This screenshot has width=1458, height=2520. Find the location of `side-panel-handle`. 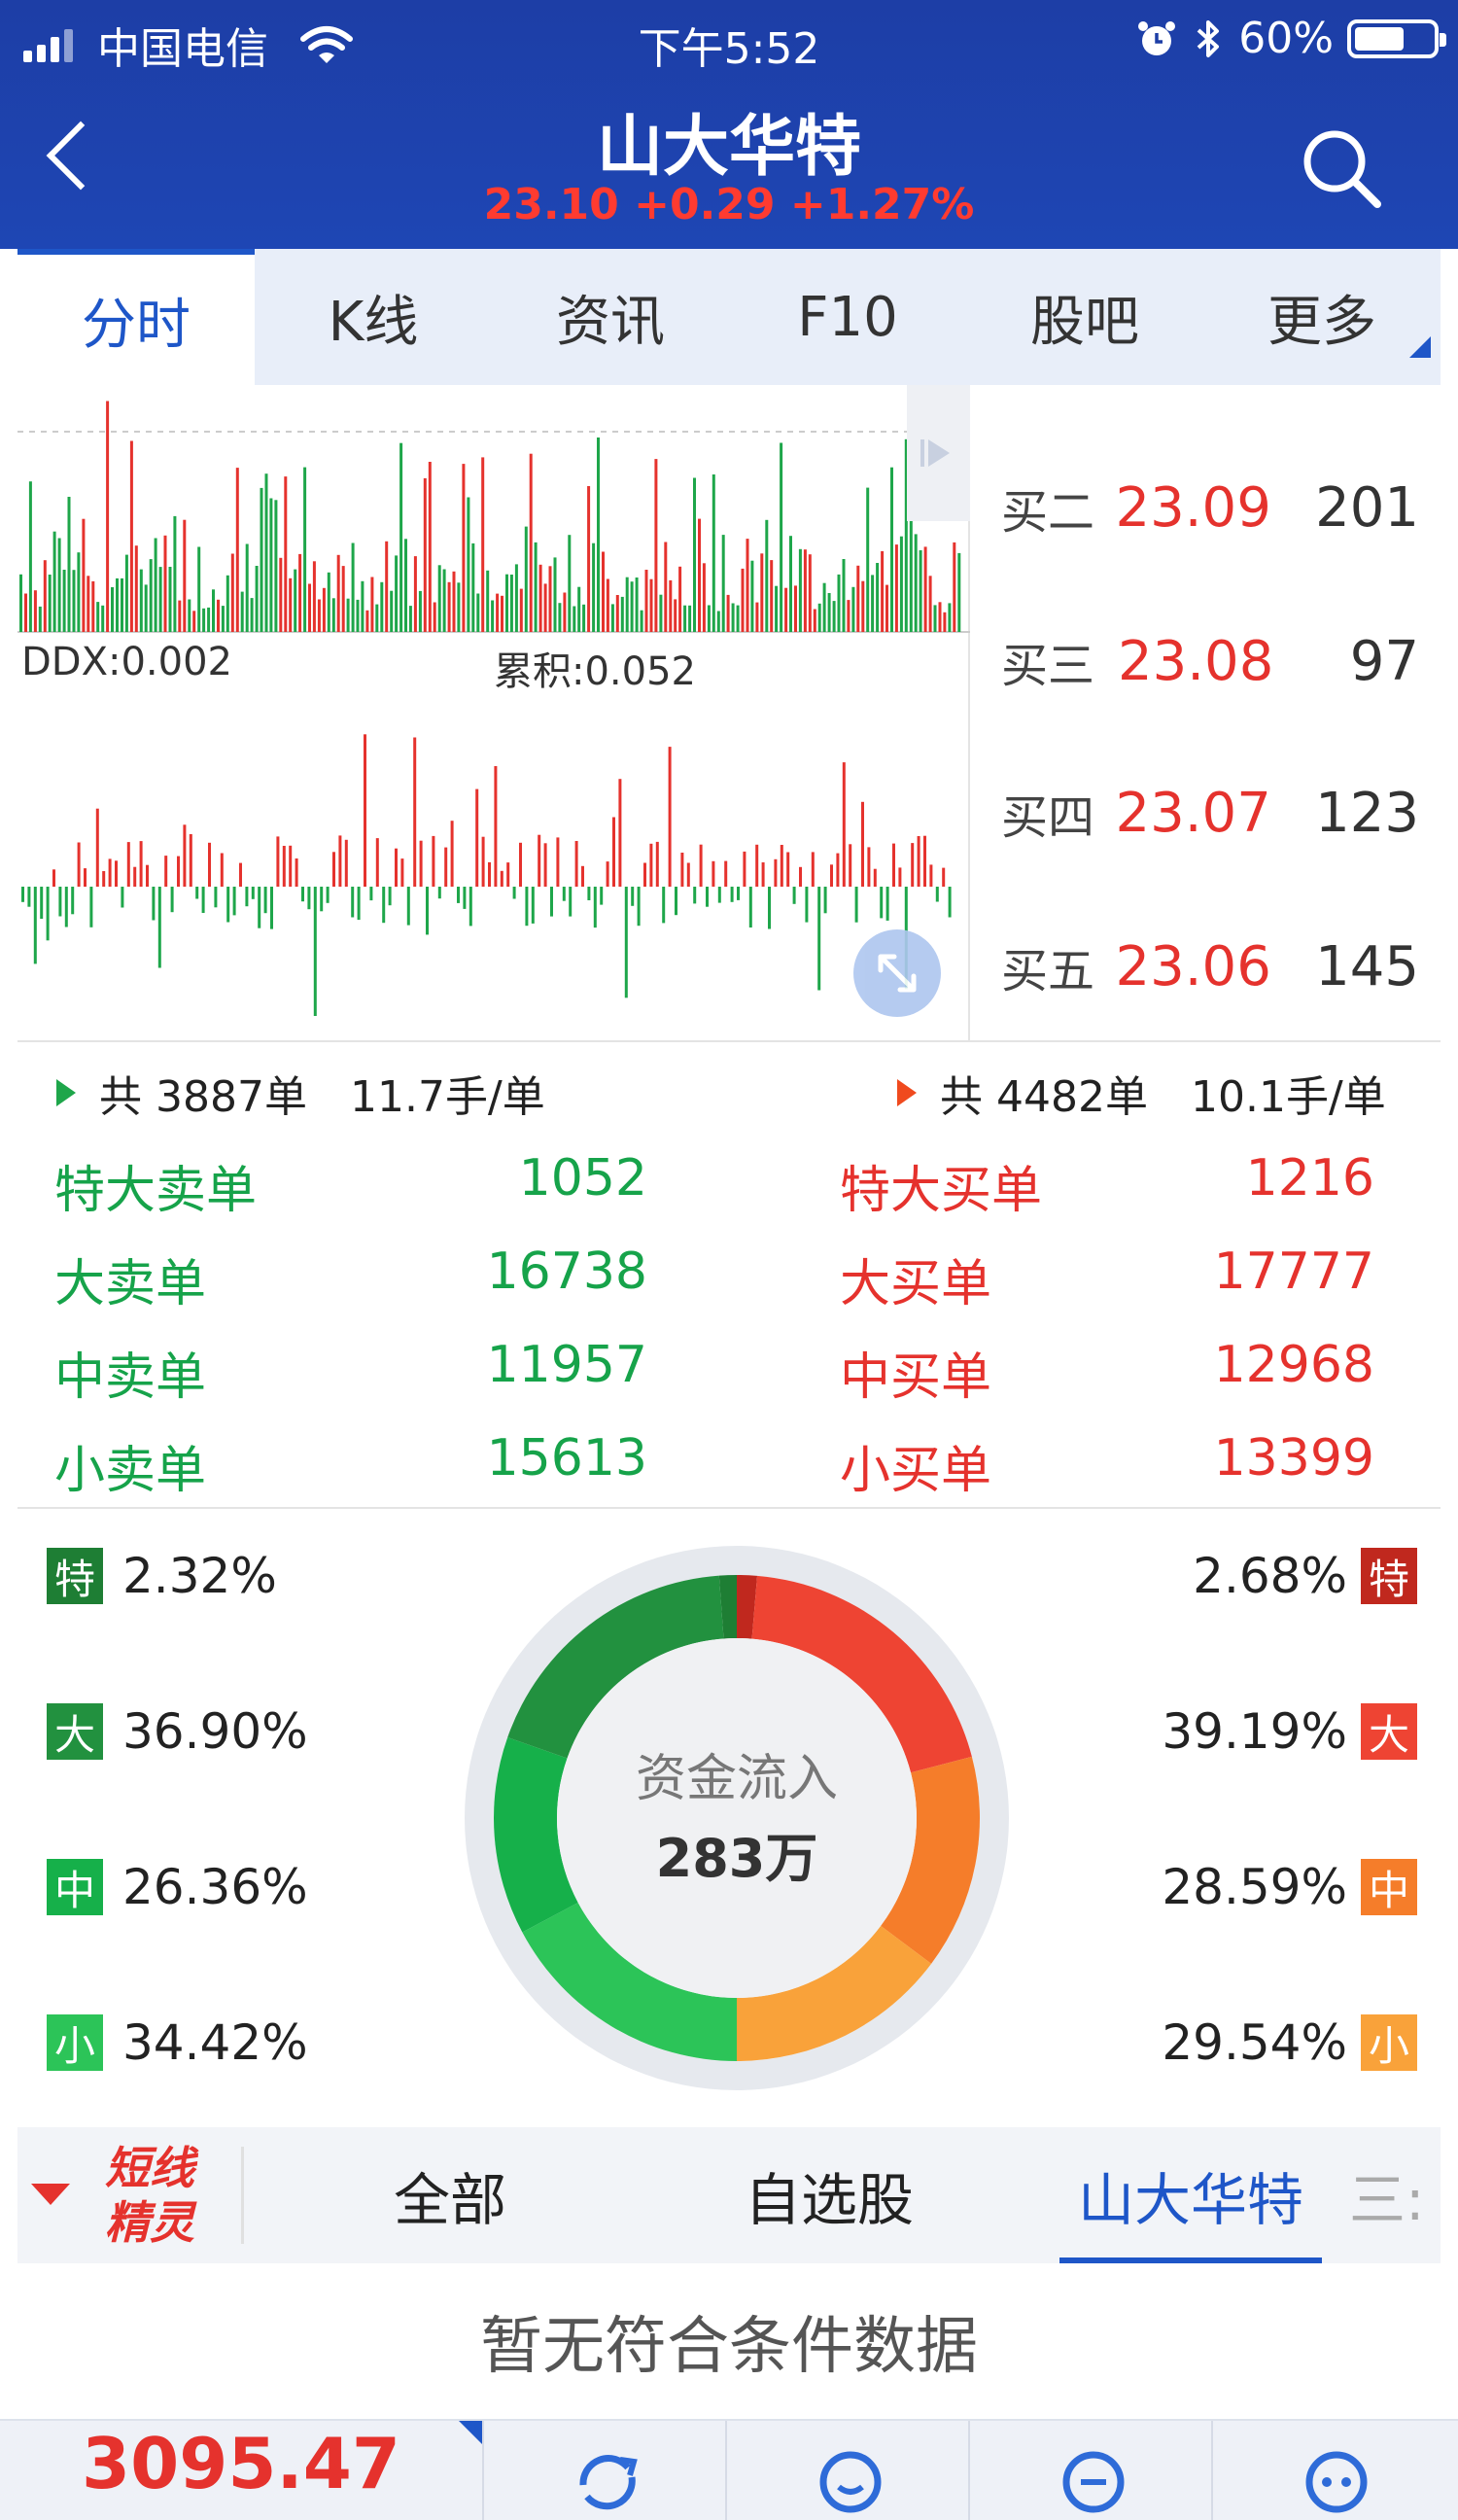

side-panel-handle is located at coordinates (938, 453).